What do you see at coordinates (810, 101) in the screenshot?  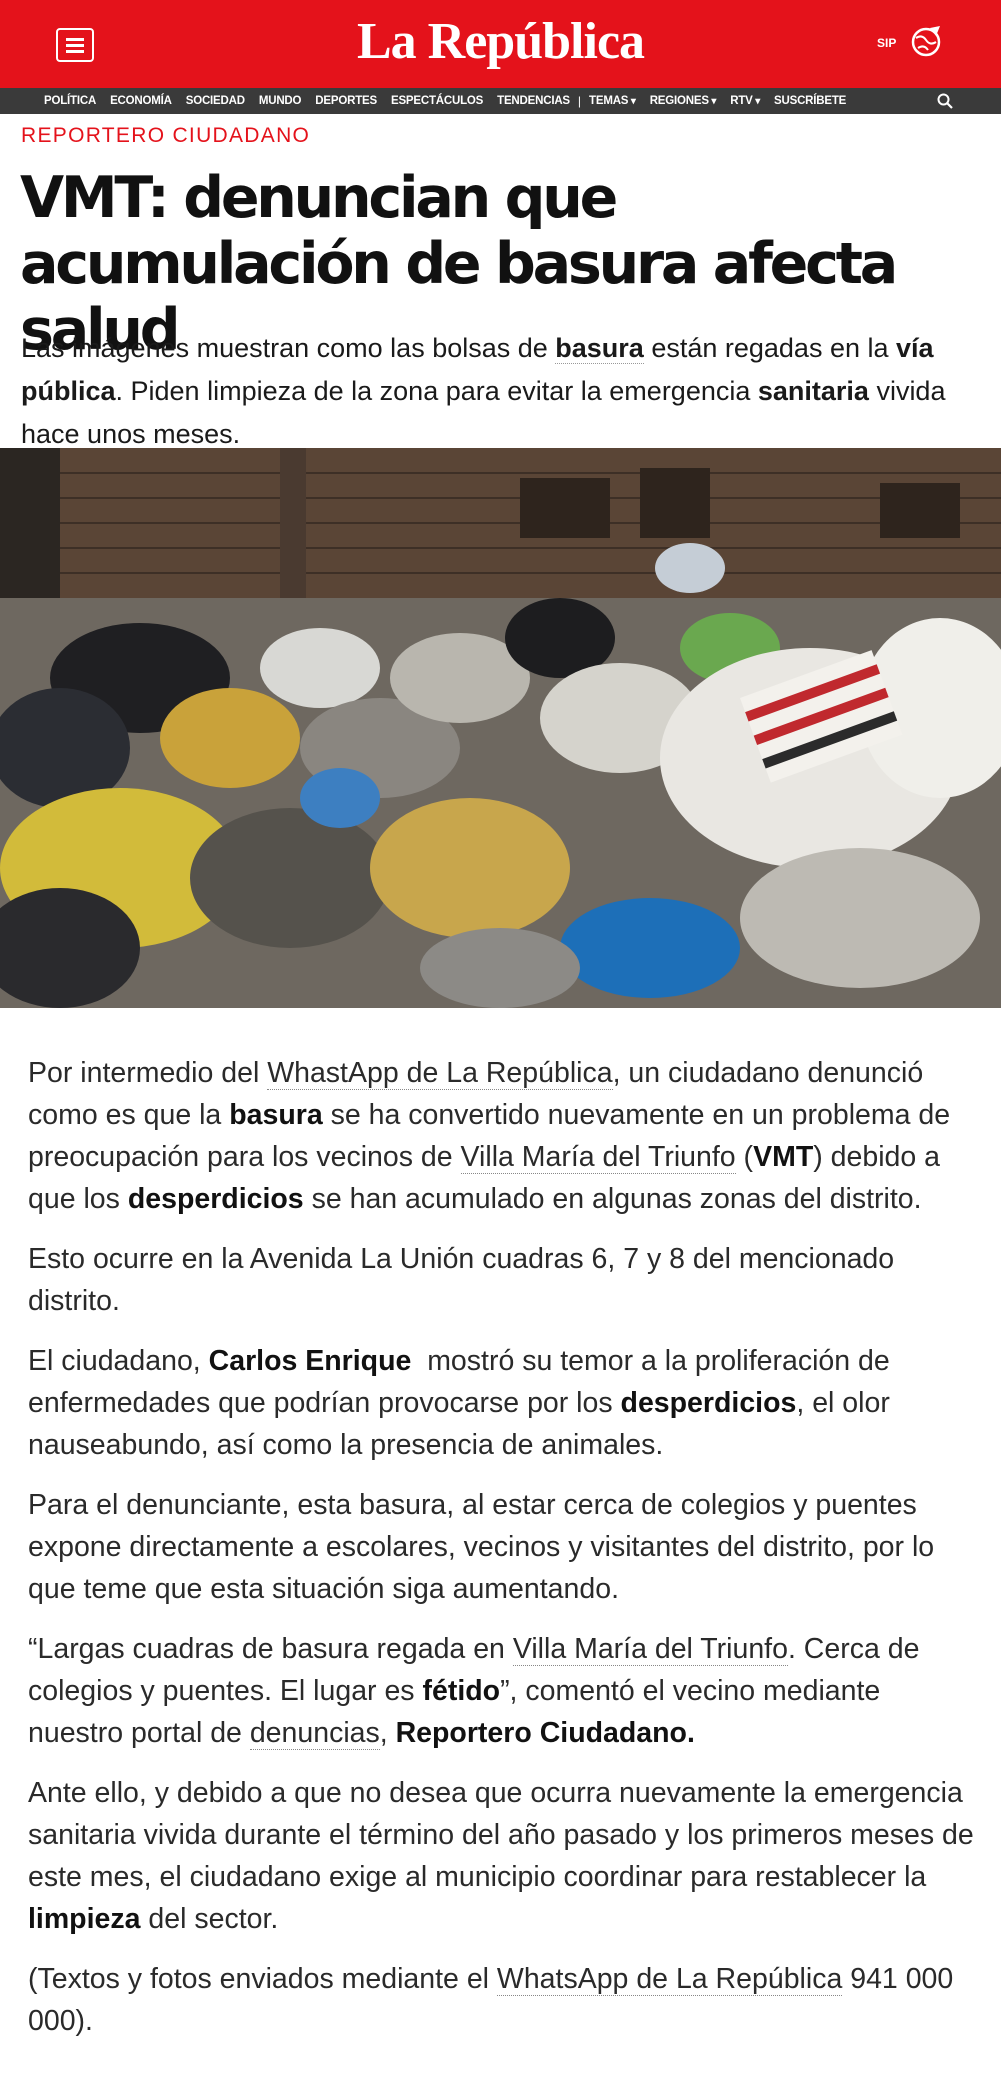 I see `nav-subscribe: SUSCRÍBETE` at bounding box center [810, 101].